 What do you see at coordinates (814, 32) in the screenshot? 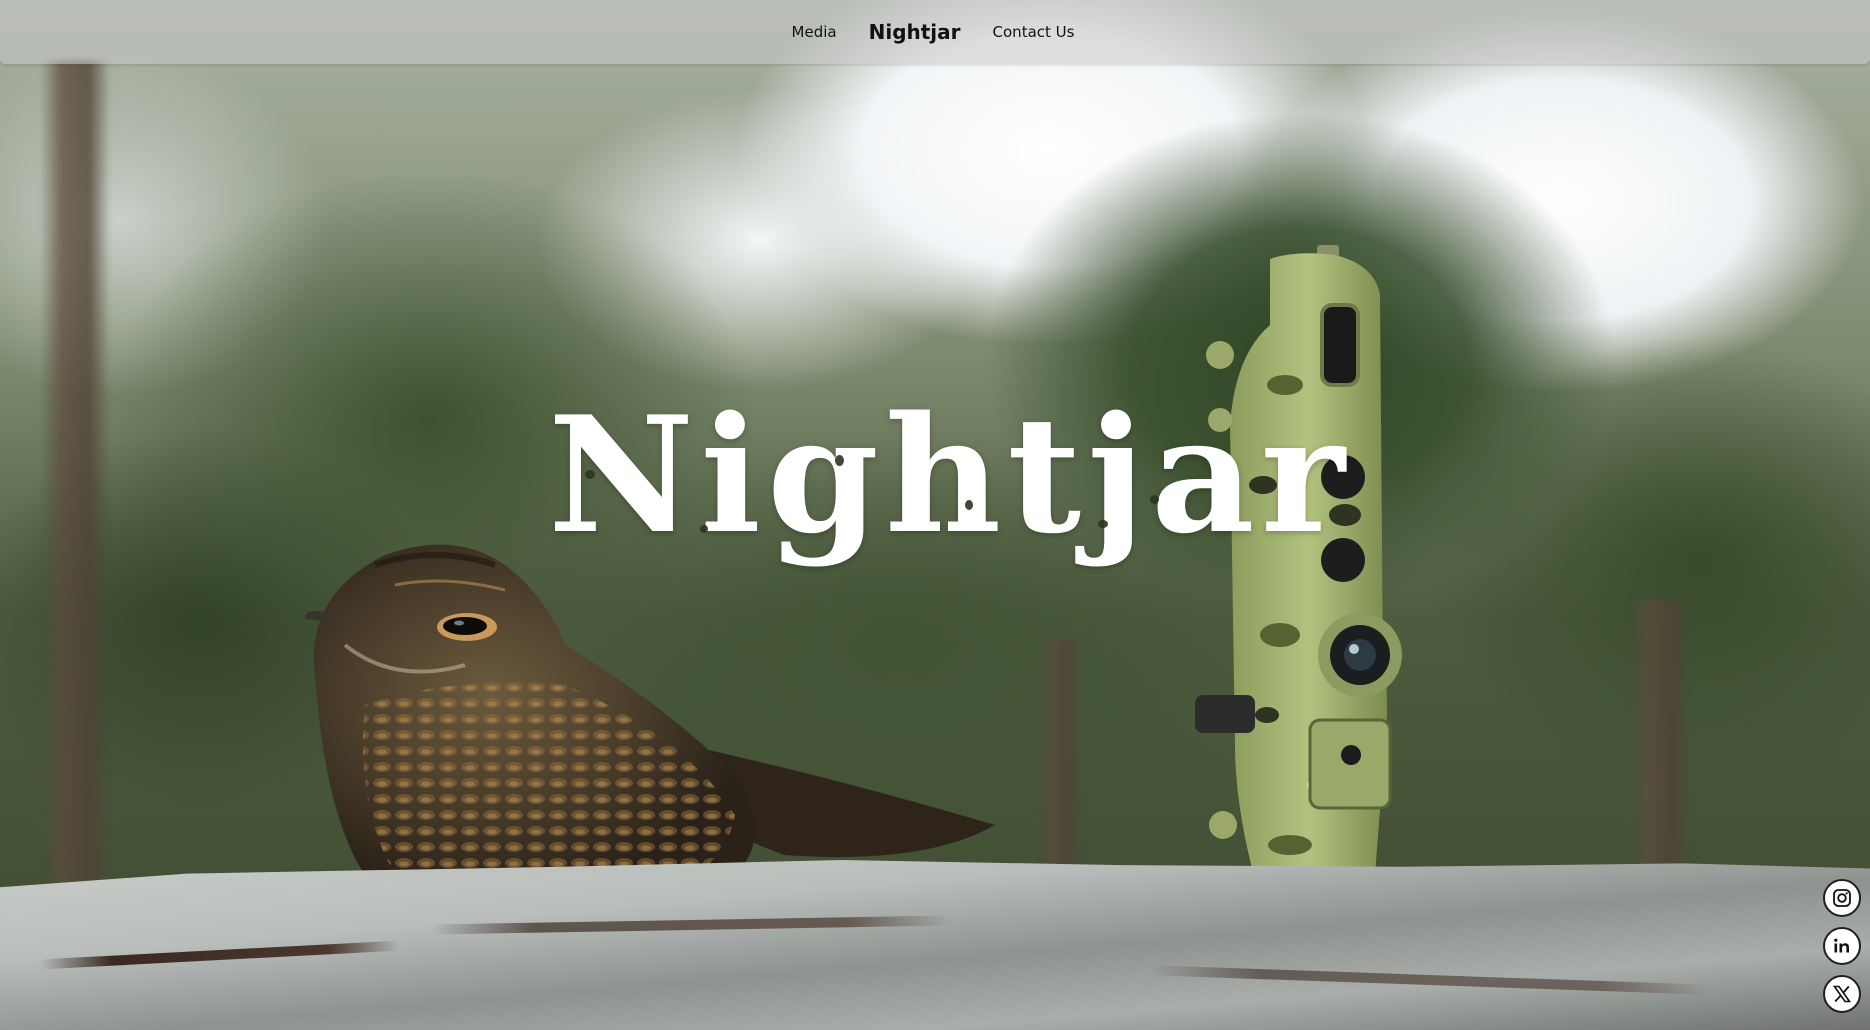
I see `nav-link-media: Media` at bounding box center [814, 32].